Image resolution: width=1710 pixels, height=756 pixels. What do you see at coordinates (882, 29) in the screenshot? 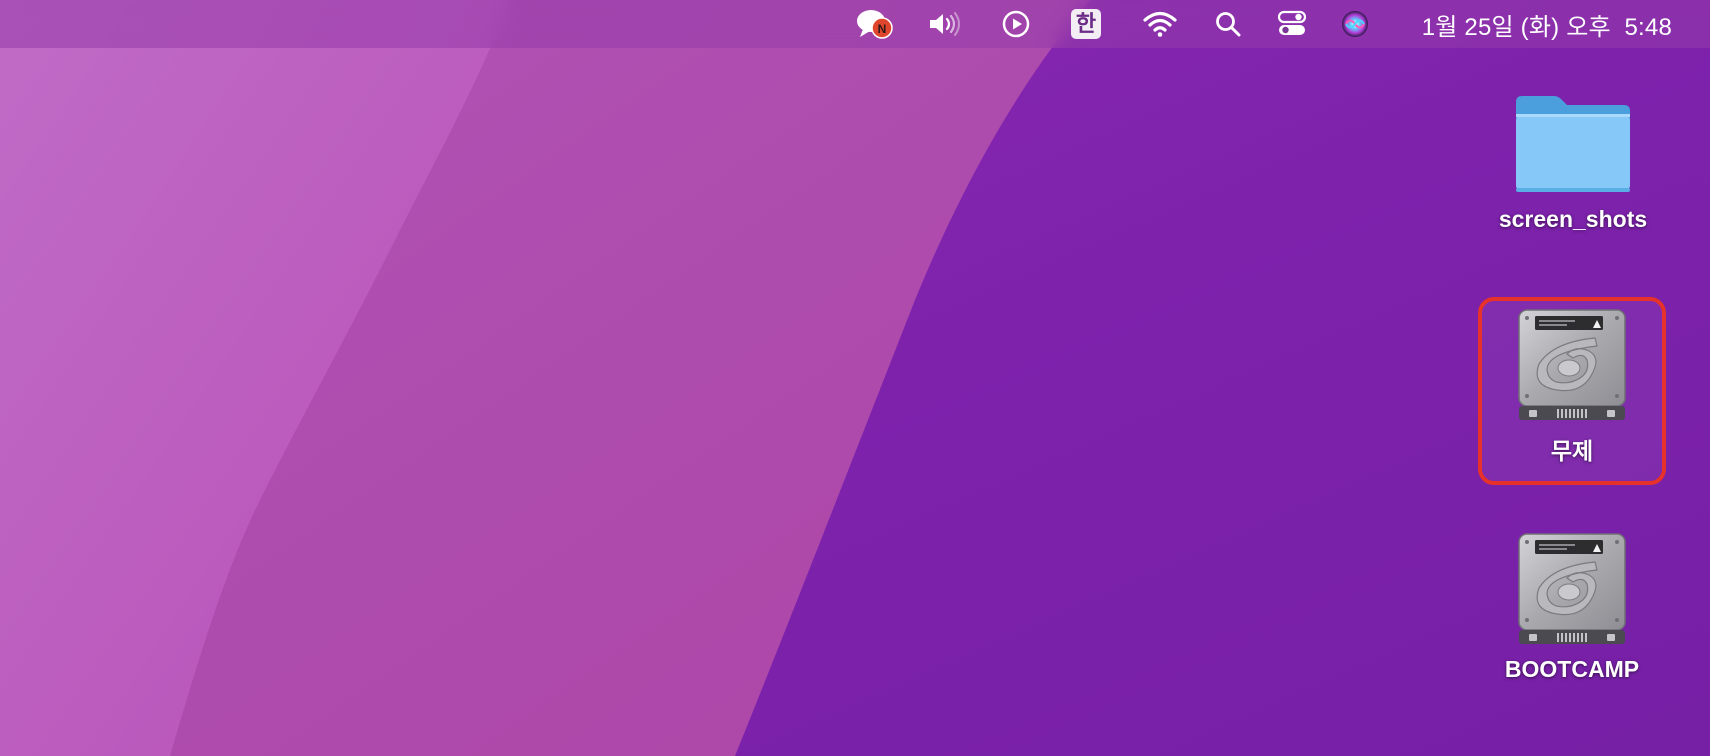
I see `notification-badge-letter: N` at bounding box center [882, 29].